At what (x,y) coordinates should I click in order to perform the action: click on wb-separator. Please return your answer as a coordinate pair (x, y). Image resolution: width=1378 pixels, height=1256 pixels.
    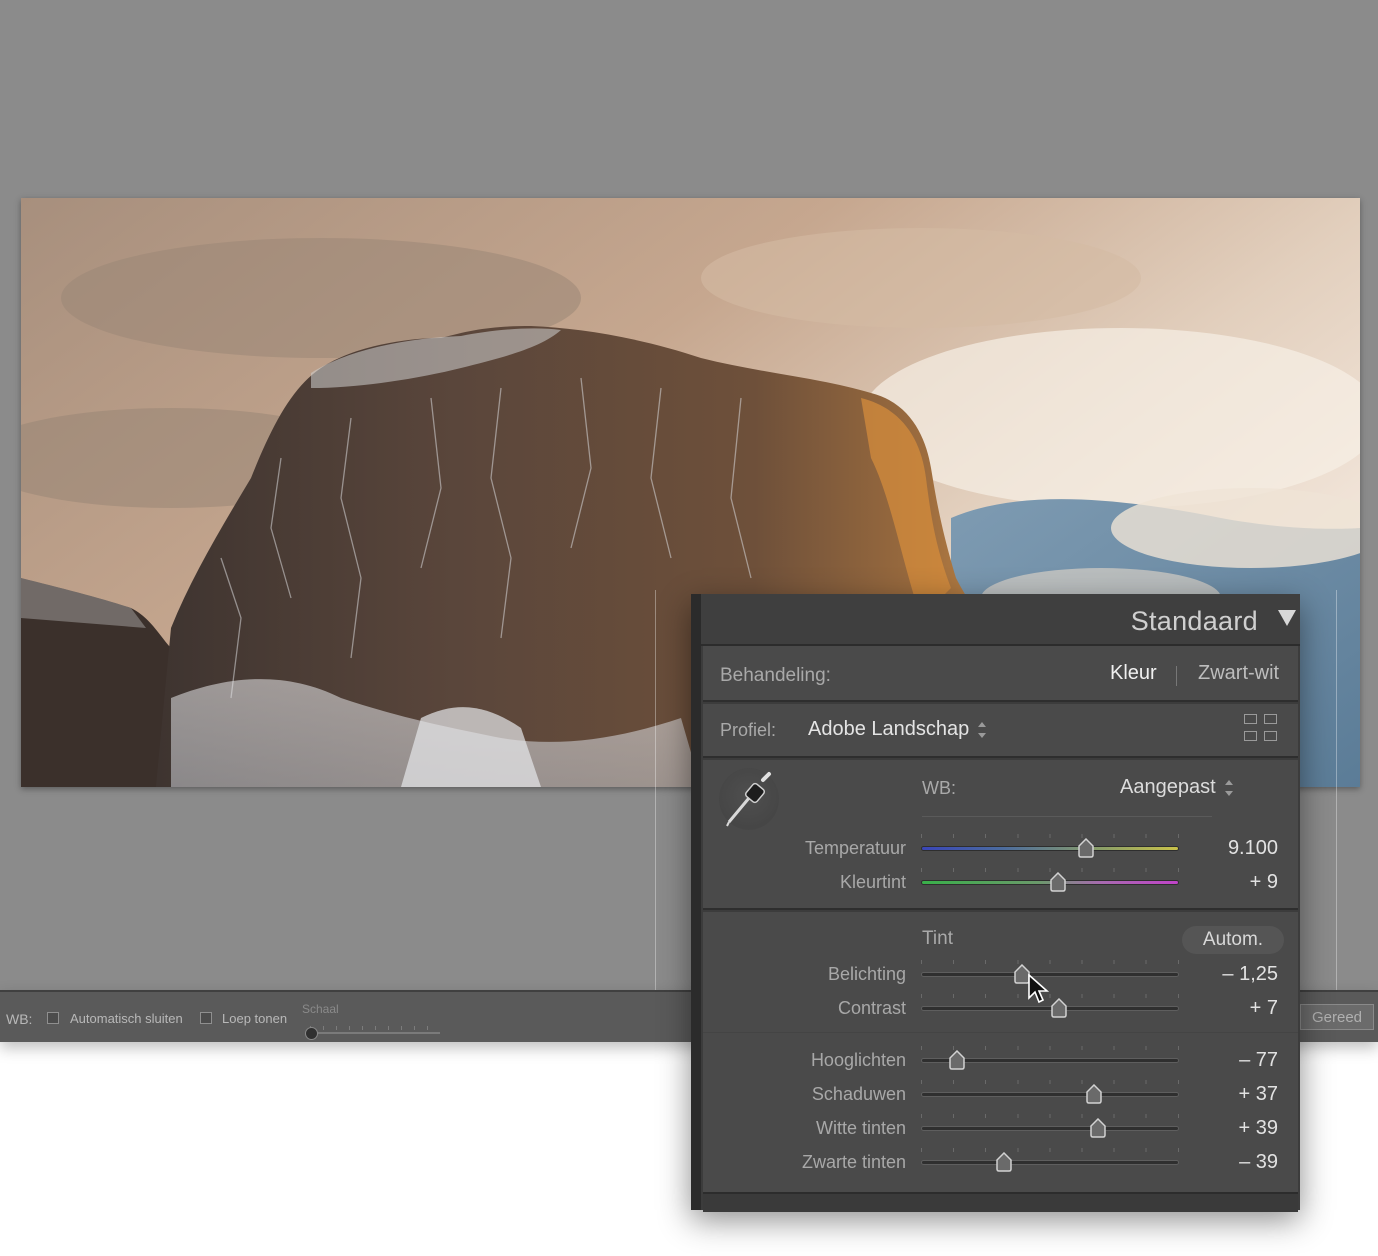
    Looking at the image, I should click on (1067, 816).